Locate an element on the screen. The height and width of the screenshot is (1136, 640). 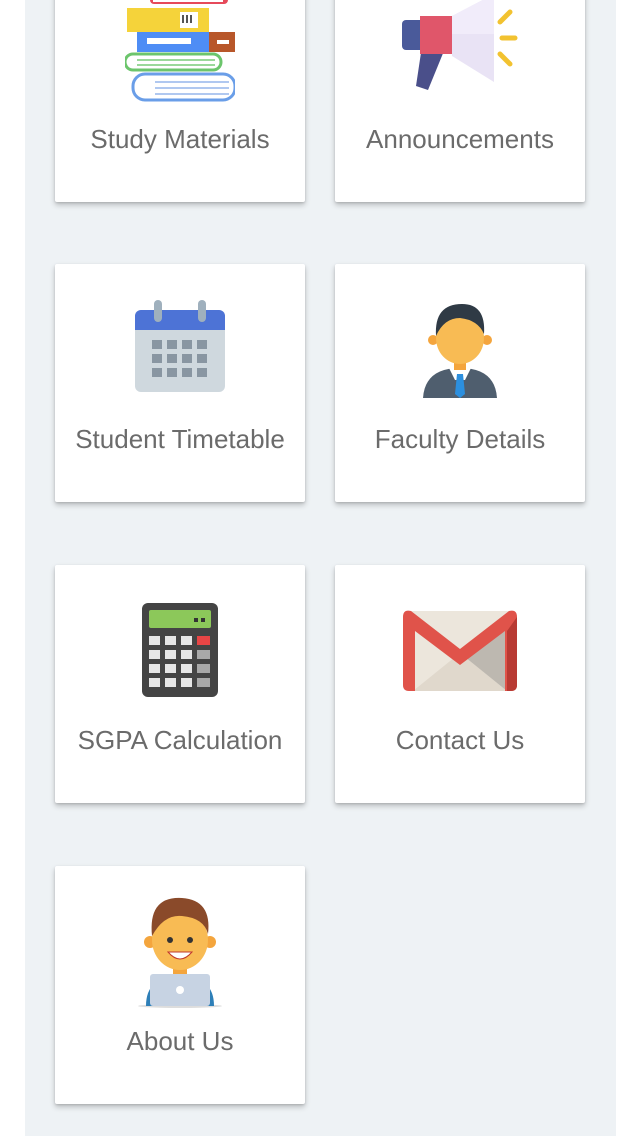
calculator-icon is located at coordinates (180, 650).